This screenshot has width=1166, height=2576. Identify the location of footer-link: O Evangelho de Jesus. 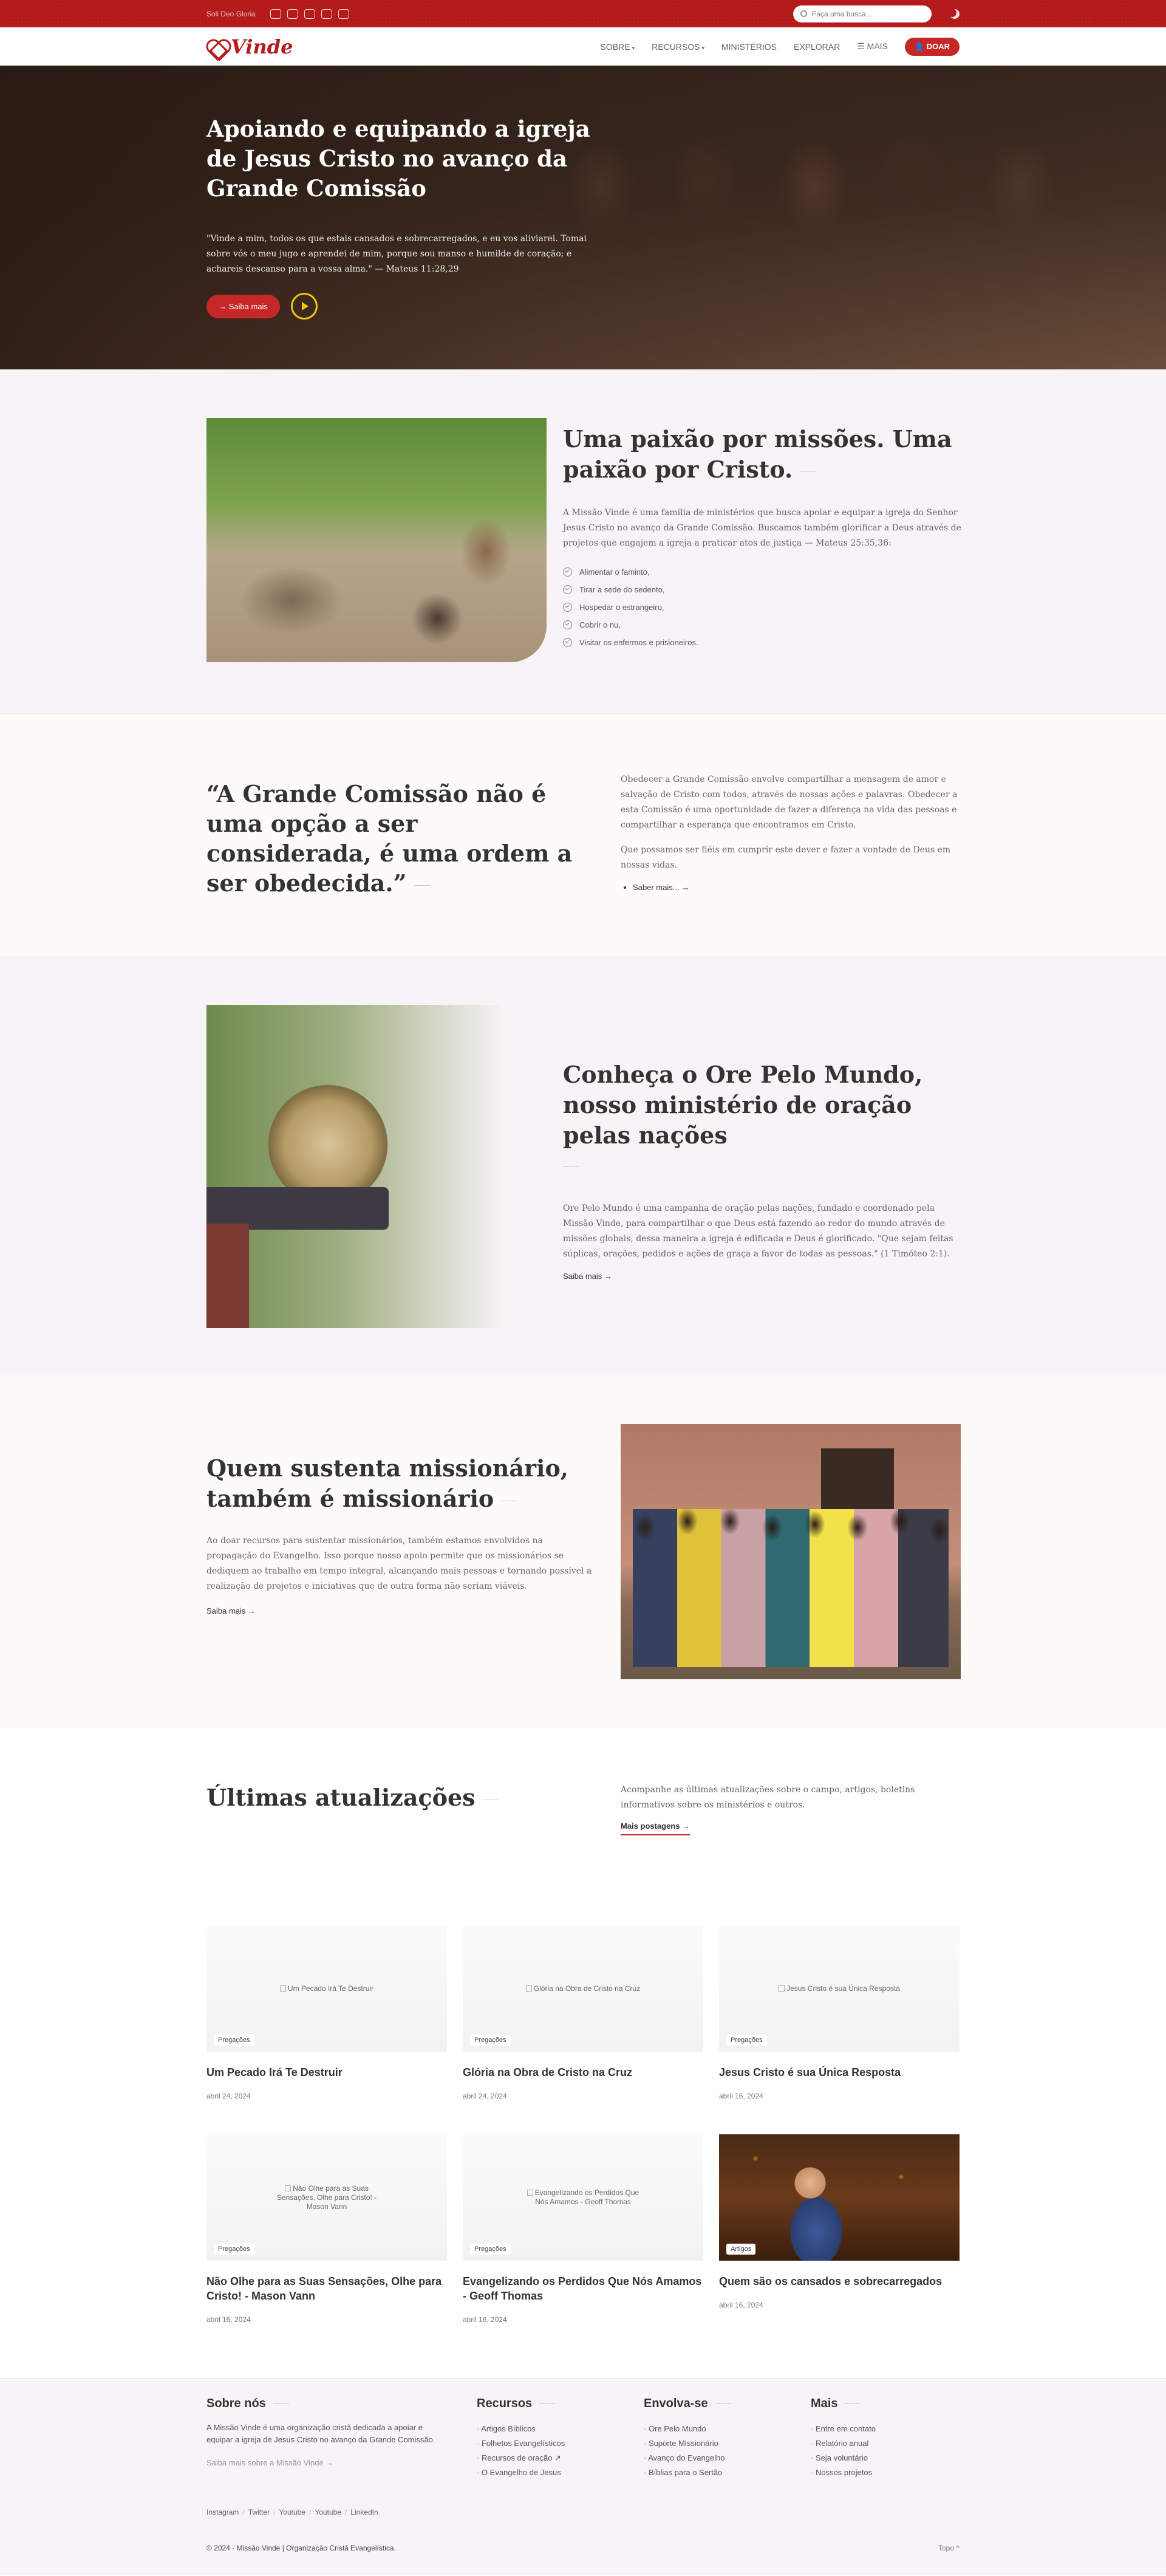
(521, 2472).